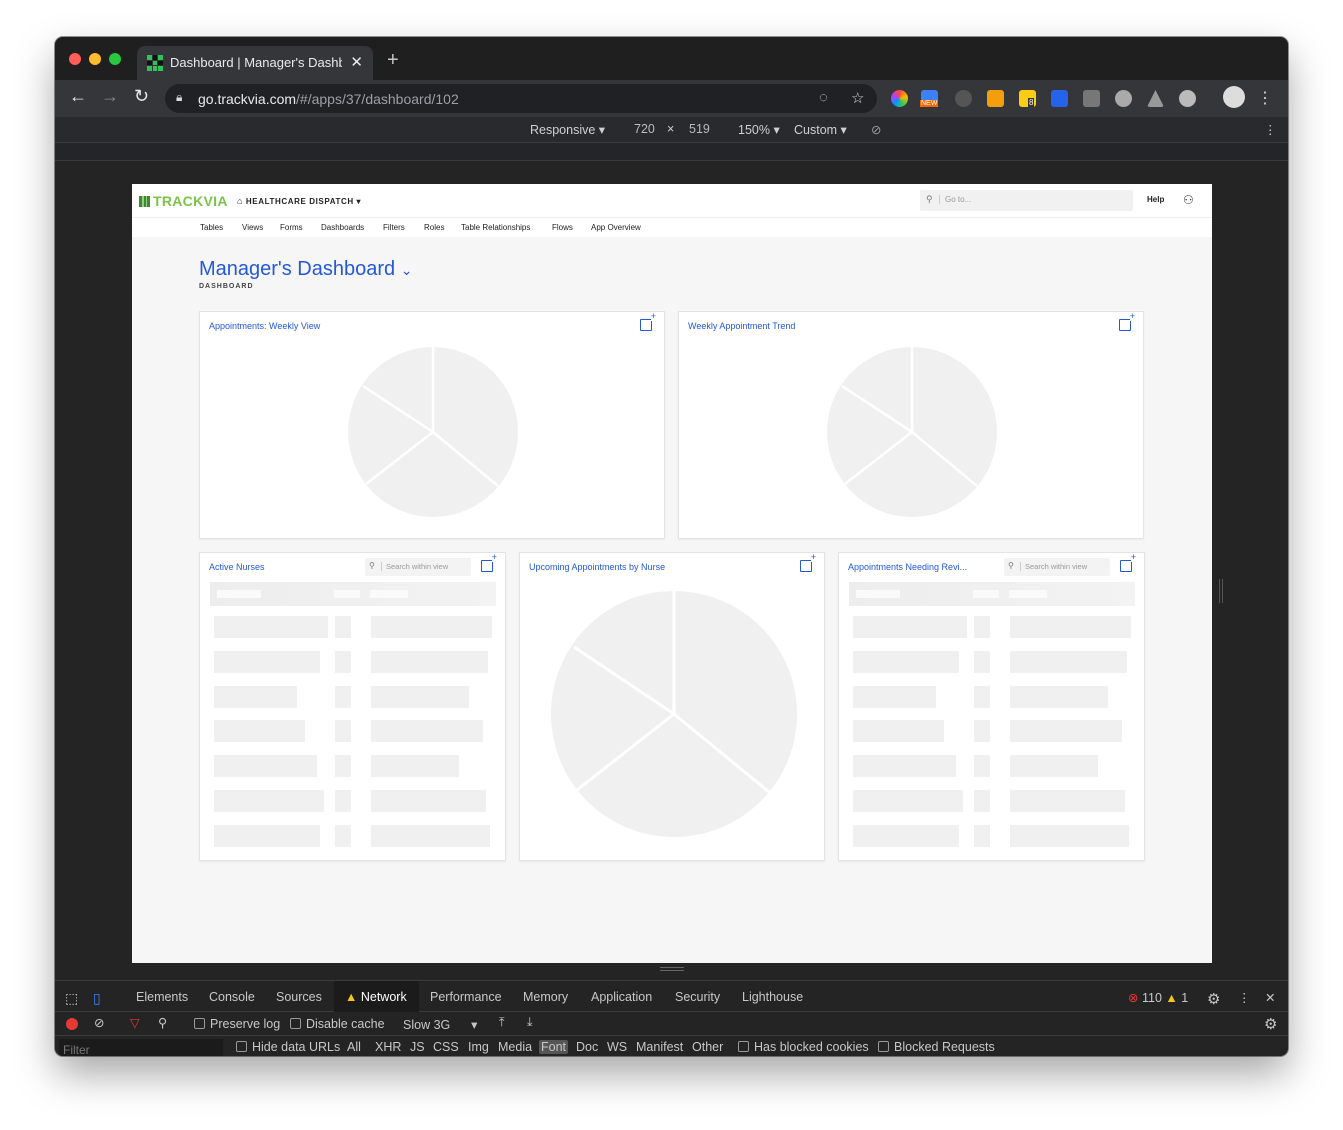 This screenshot has height=1130, width=1343. What do you see at coordinates (394, 227) in the screenshot?
I see `nav-filters: Filters` at bounding box center [394, 227].